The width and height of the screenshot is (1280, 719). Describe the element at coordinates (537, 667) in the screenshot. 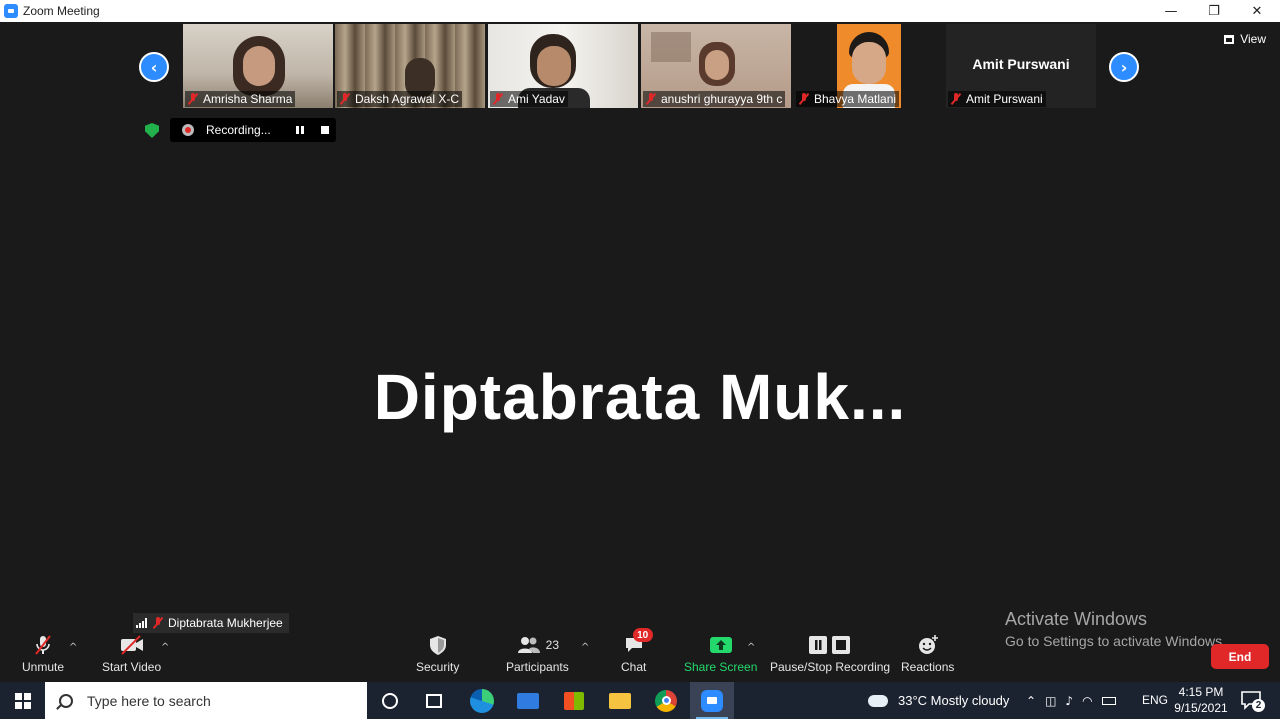

I see `participants-label: Participants` at that location.